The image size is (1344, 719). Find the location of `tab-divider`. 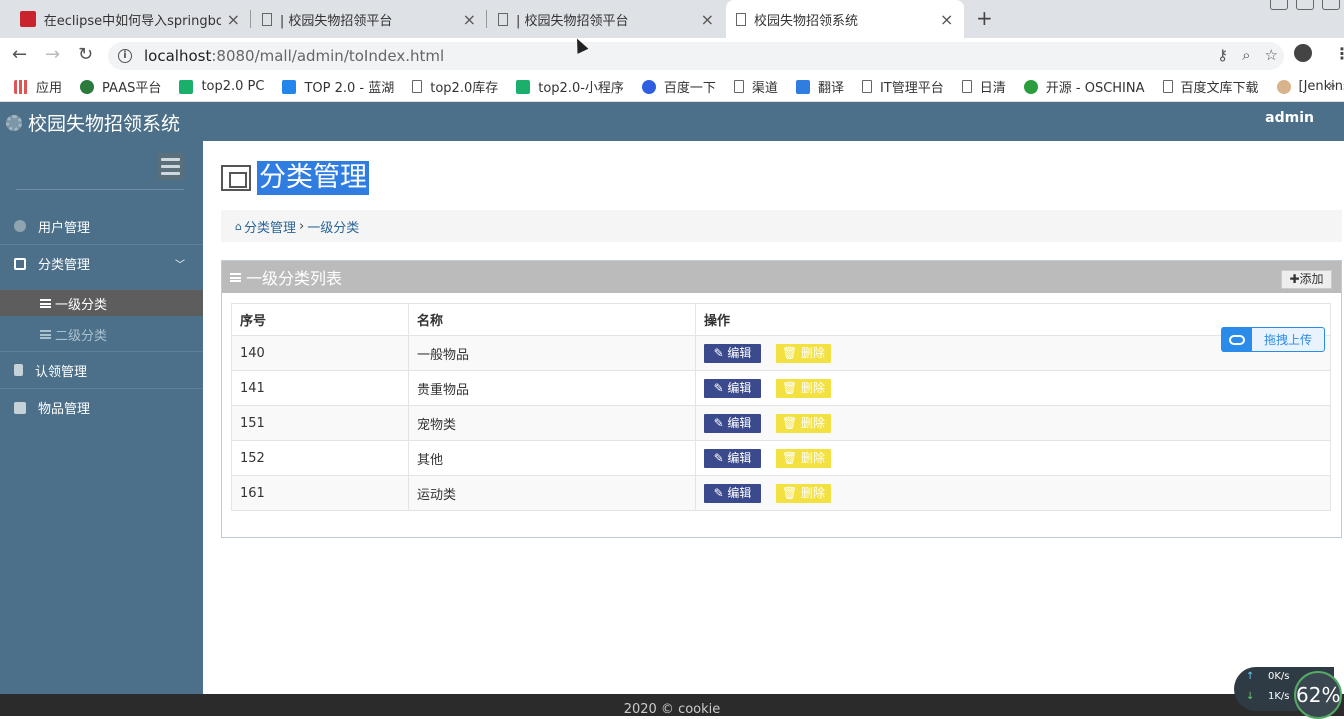

tab-divider is located at coordinates (486, 19).